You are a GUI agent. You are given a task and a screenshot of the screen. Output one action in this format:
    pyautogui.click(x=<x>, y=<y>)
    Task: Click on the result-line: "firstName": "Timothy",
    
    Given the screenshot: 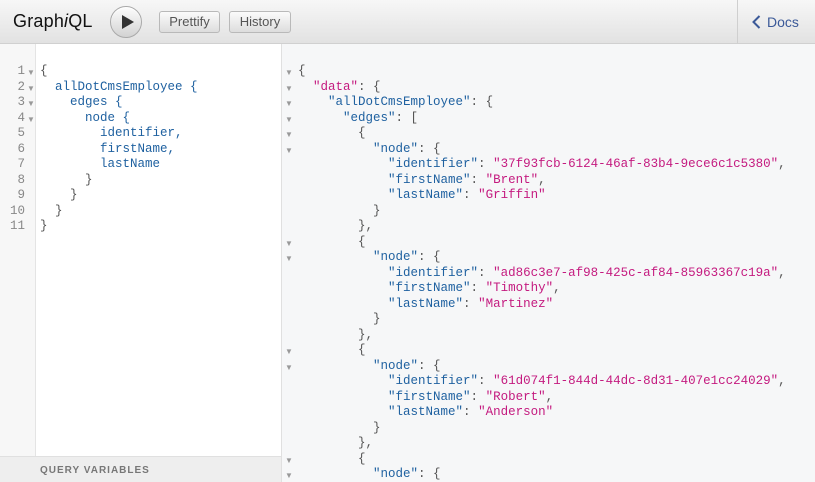 What is the action you would take?
    pyautogui.click(x=474, y=288)
    